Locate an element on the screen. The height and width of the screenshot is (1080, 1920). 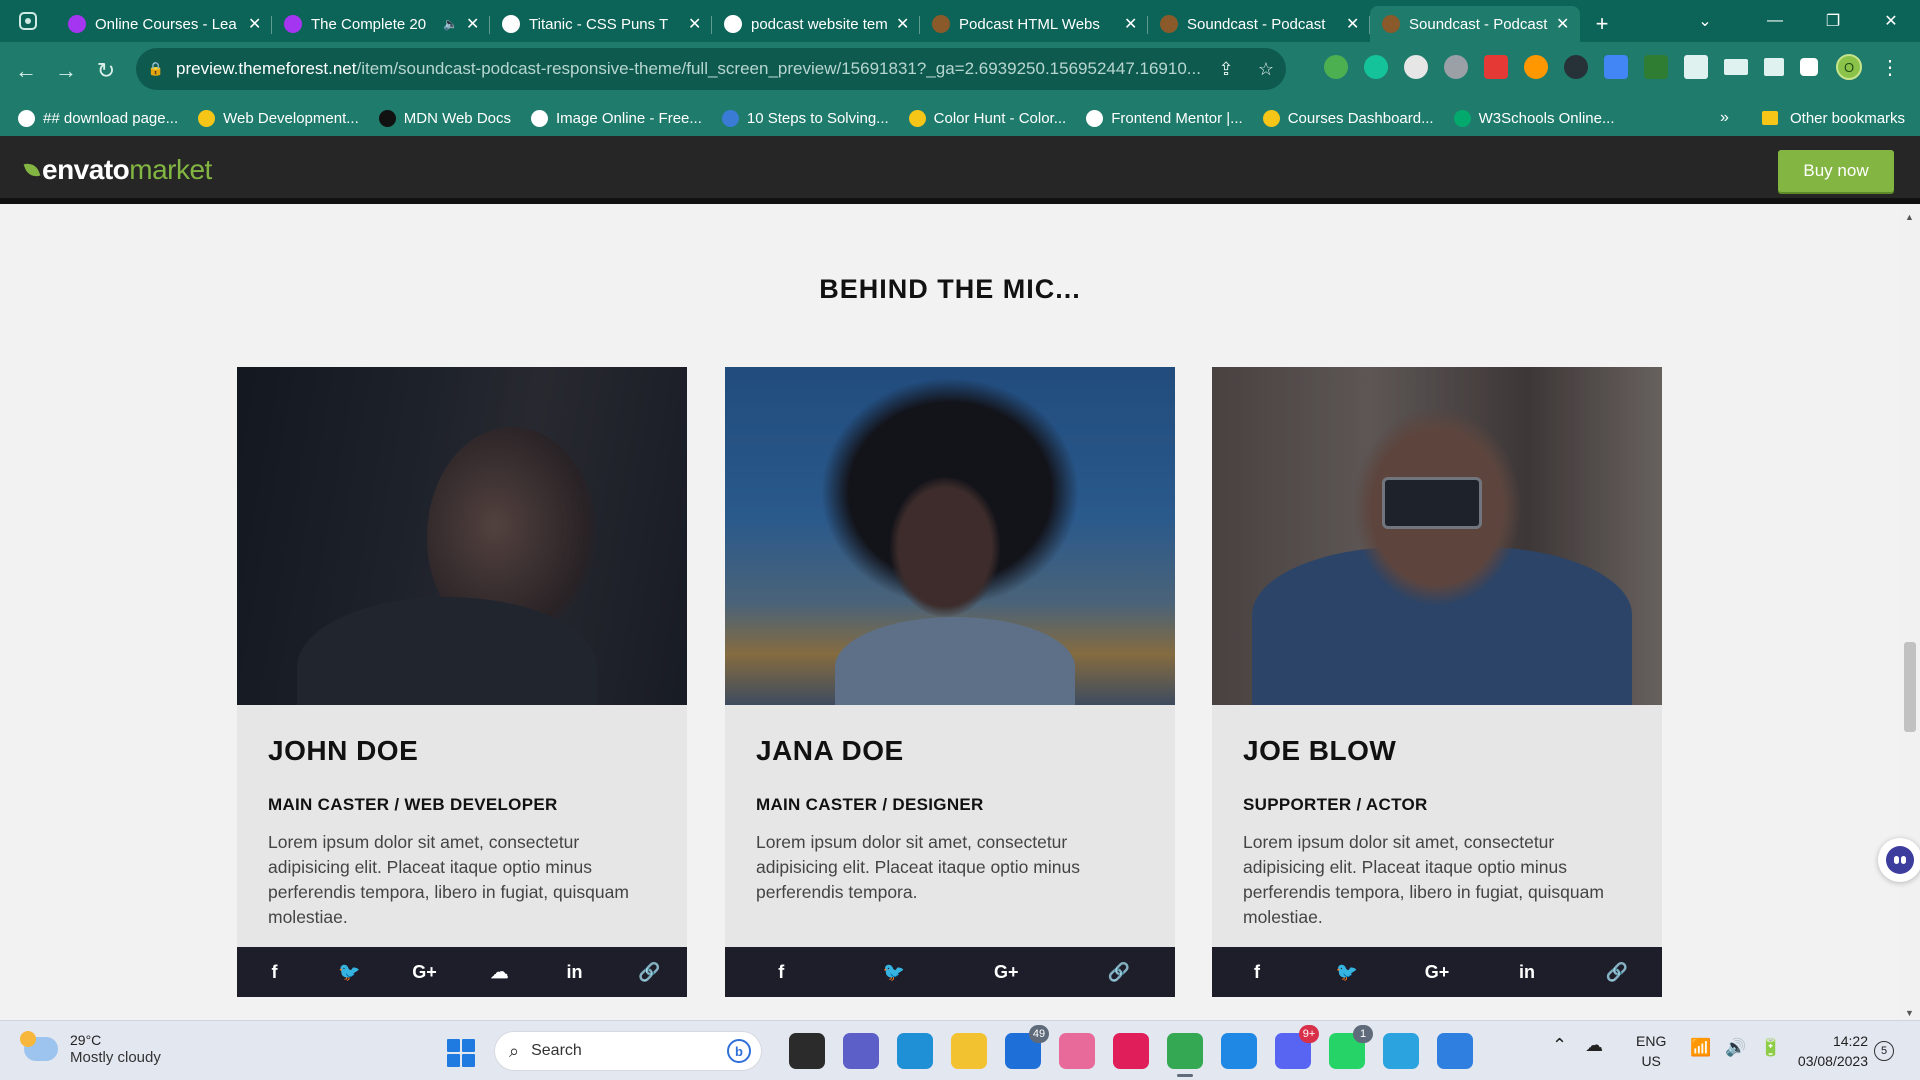
reload-button: ↻ is located at coordinates (106, 71).